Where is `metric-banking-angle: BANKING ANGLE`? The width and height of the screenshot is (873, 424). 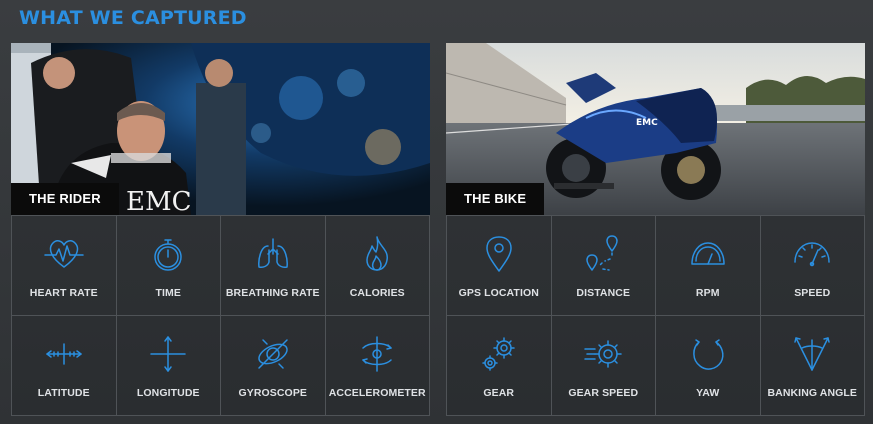 metric-banking-angle: BANKING ANGLE is located at coordinates (812, 366).